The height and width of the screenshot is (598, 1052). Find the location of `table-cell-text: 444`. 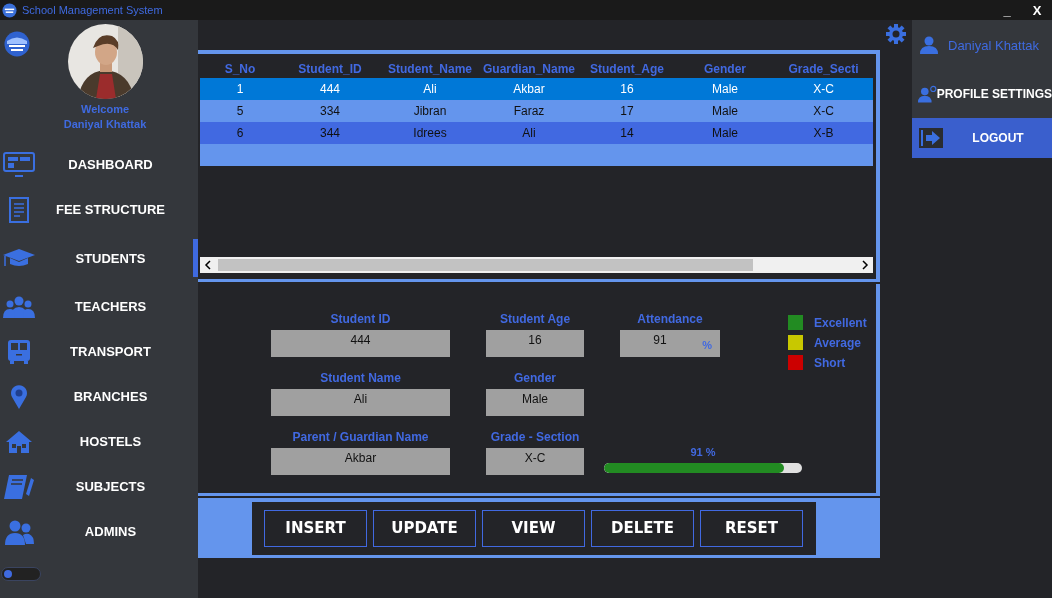

table-cell-text: 444 is located at coordinates (330, 89).